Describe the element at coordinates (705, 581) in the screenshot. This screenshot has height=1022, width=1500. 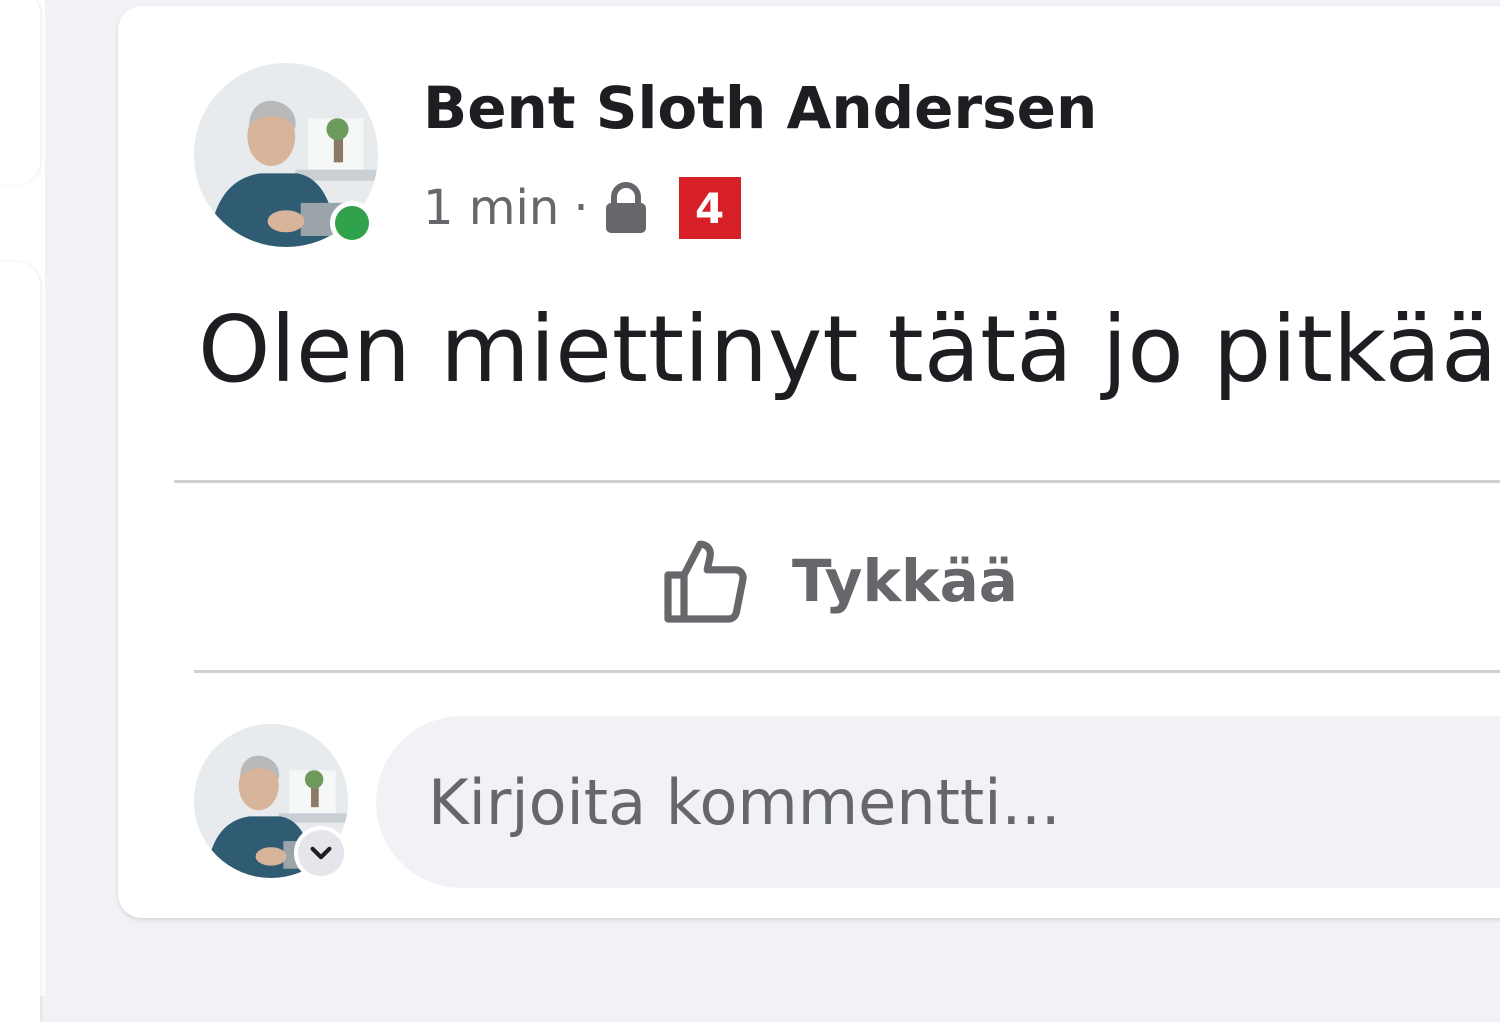
I see `thumbs-up-icon` at that location.